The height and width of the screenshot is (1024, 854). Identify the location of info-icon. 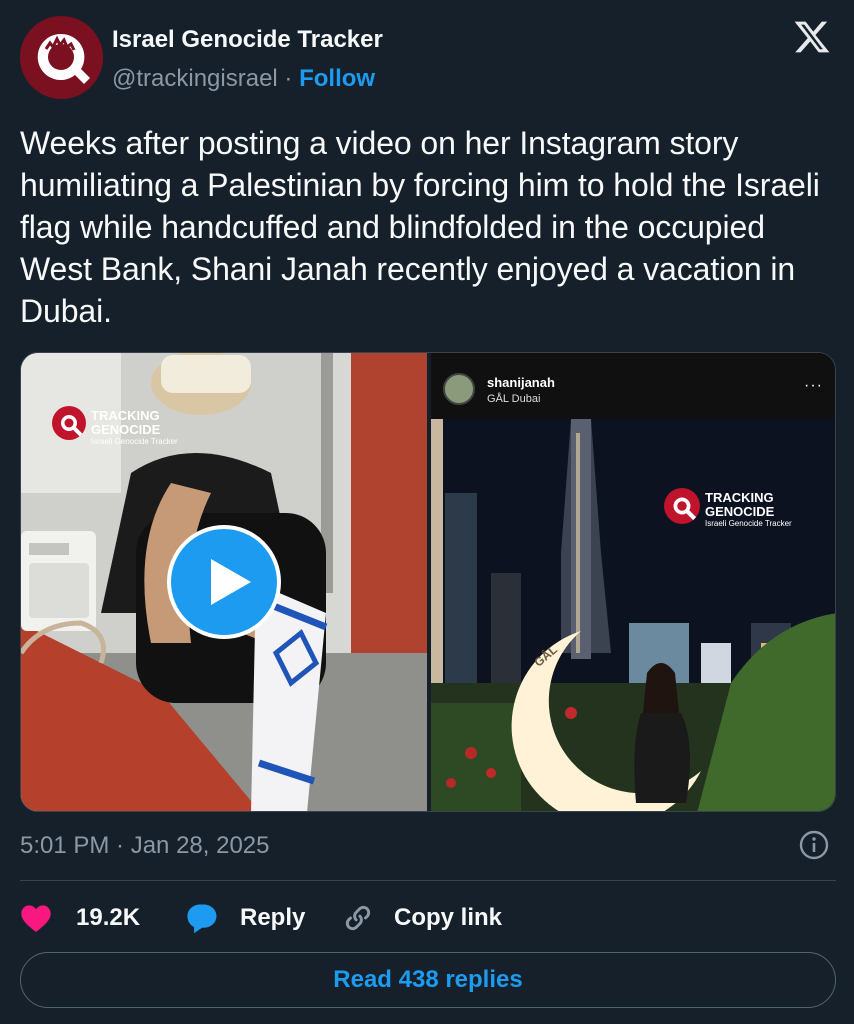
(814, 845).